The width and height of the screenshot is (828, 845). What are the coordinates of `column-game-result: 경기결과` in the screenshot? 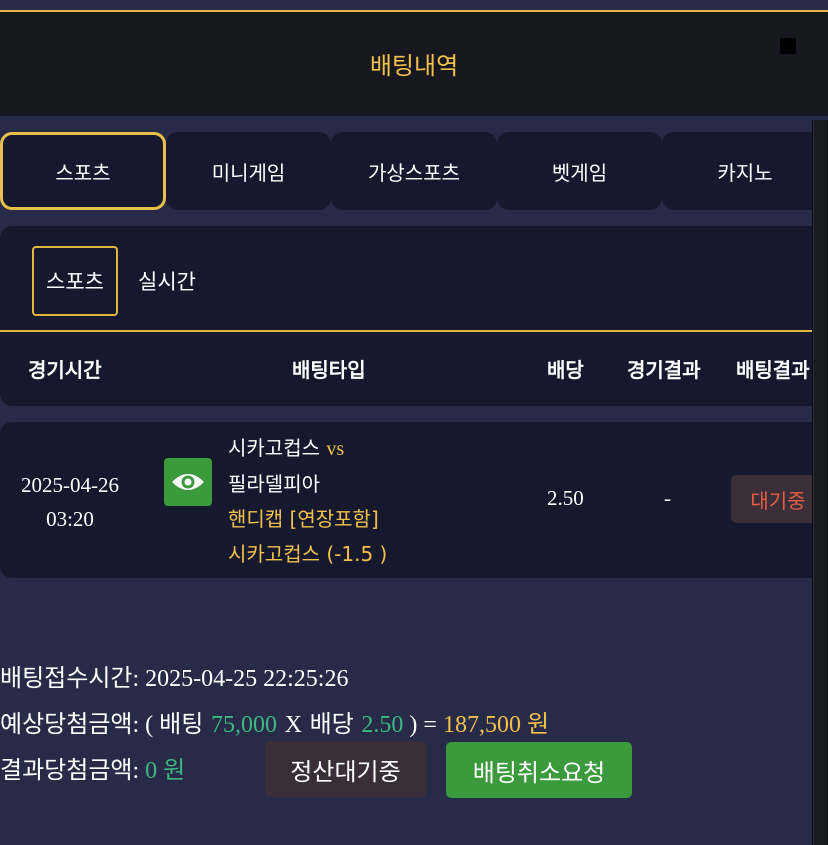 It's located at (664, 370).